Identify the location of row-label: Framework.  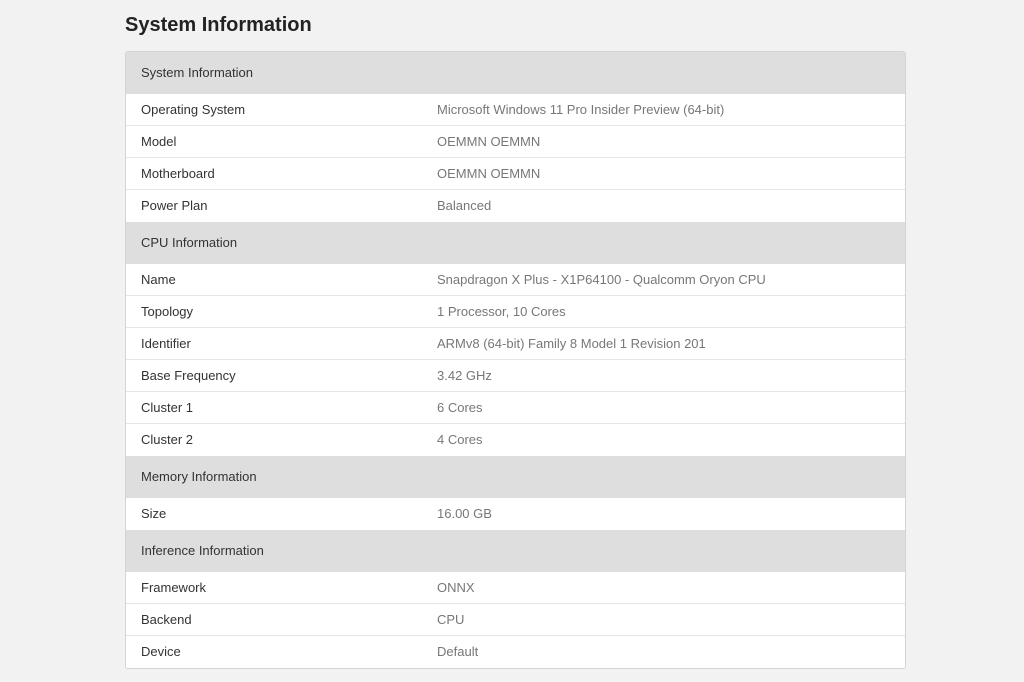
(174, 587).